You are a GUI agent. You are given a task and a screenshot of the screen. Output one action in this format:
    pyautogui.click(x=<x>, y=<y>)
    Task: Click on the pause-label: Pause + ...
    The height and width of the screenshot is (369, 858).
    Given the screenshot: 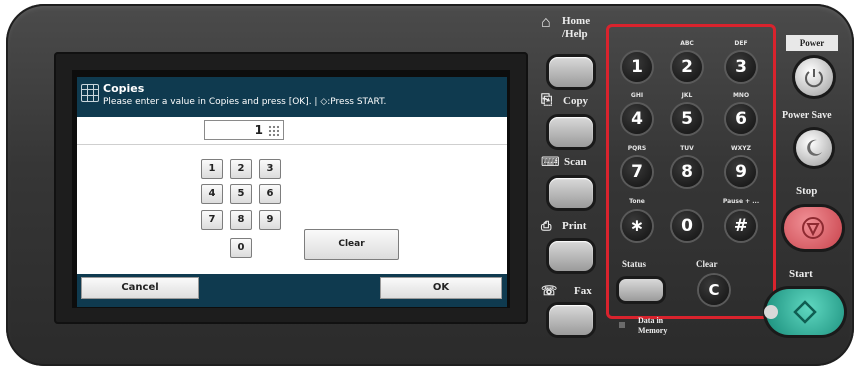 What is the action you would take?
    pyautogui.click(x=741, y=201)
    